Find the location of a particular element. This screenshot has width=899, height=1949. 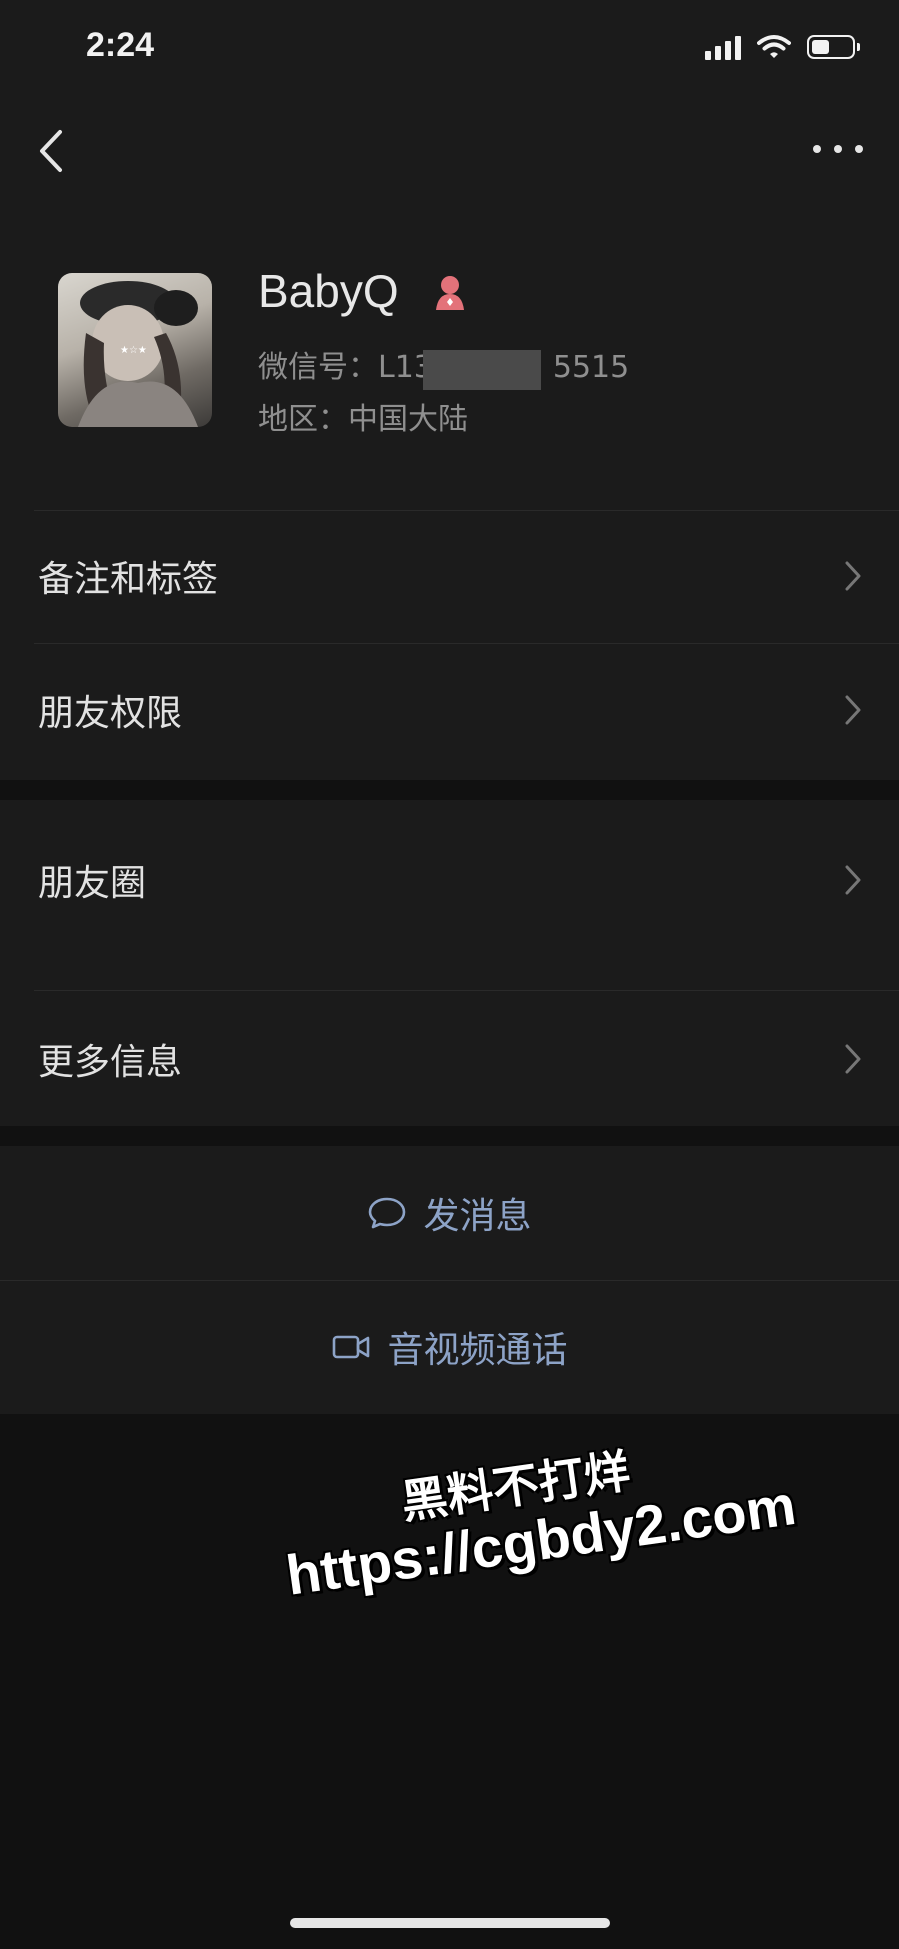

status-icons is located at coordinates (782, 47).